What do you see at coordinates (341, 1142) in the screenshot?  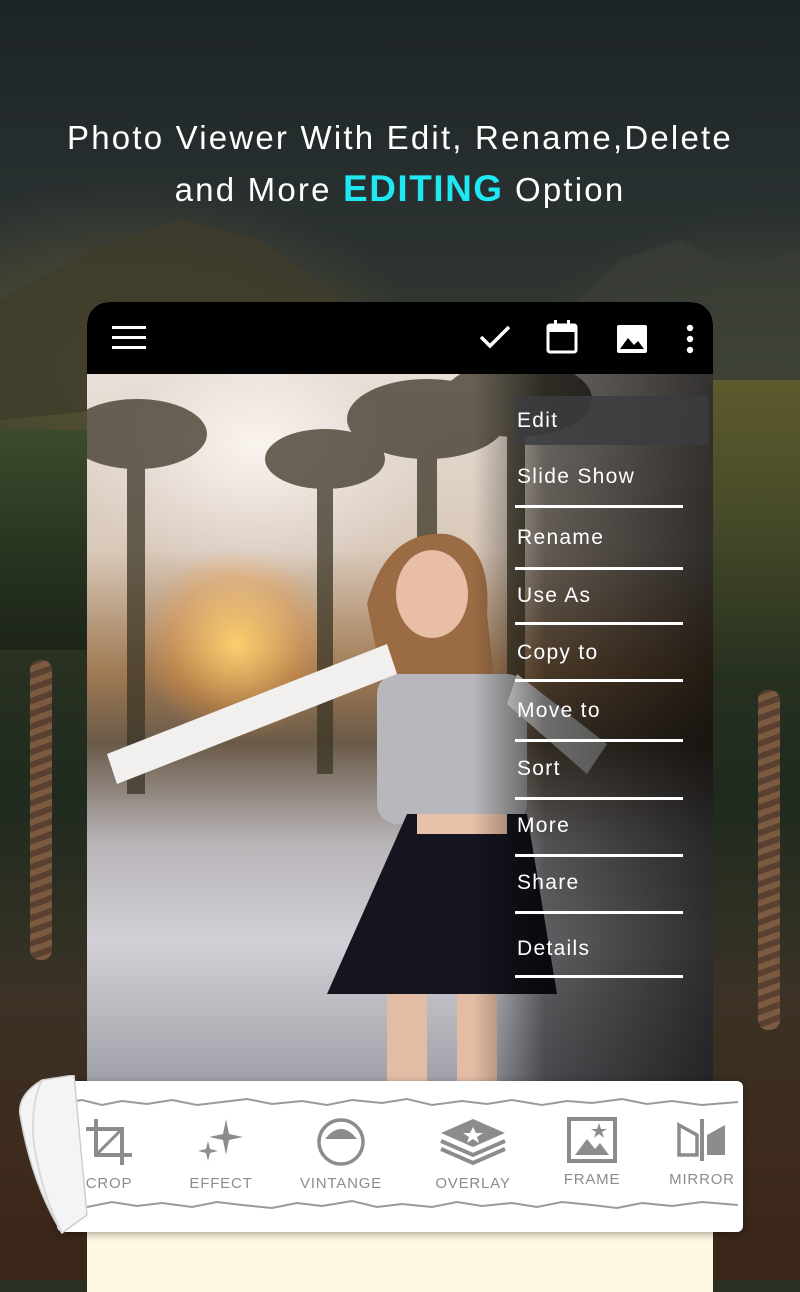 I see `vintage-icon` at bounding box center [341, 1142].